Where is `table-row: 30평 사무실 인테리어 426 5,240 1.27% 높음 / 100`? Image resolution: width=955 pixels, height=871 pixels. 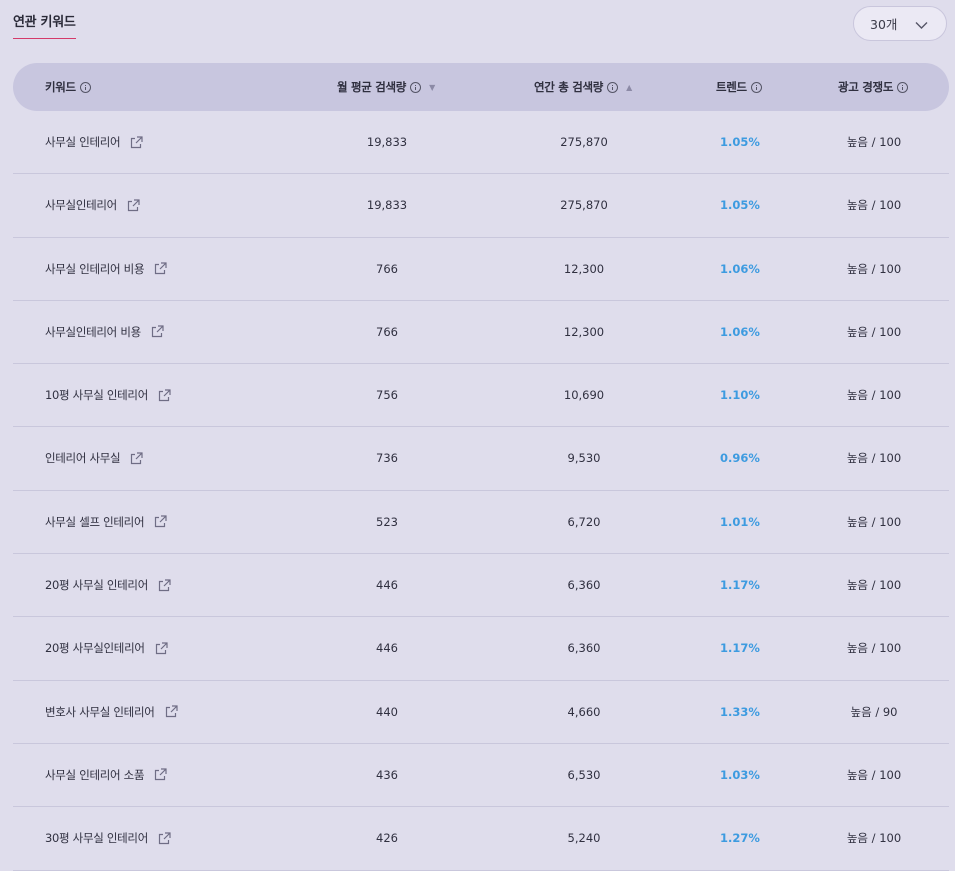
table-row: 30평 사무실 인테리어 426 5,240 1.27% 높음 / 100 is located at coordinates (481, 839).